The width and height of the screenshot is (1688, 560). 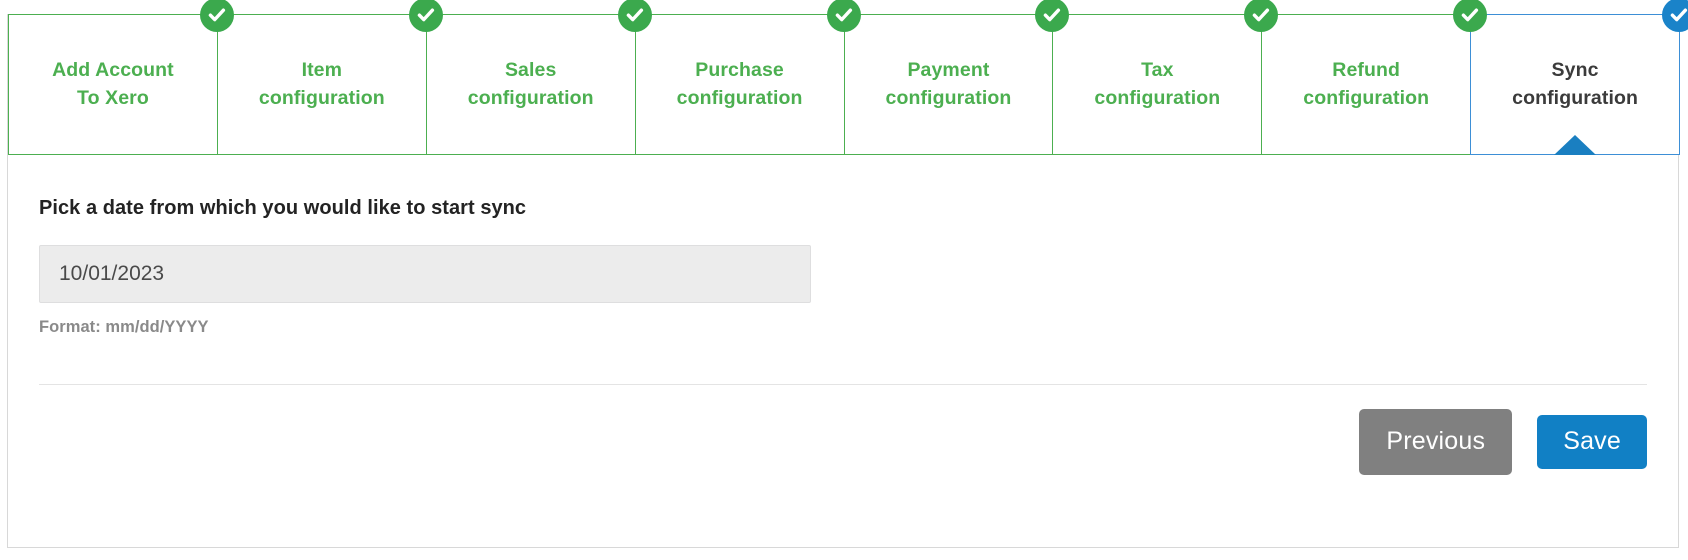 I want to click on wizard-step-tax-configuration: Tax configuration, so click(x=1165, y=77).